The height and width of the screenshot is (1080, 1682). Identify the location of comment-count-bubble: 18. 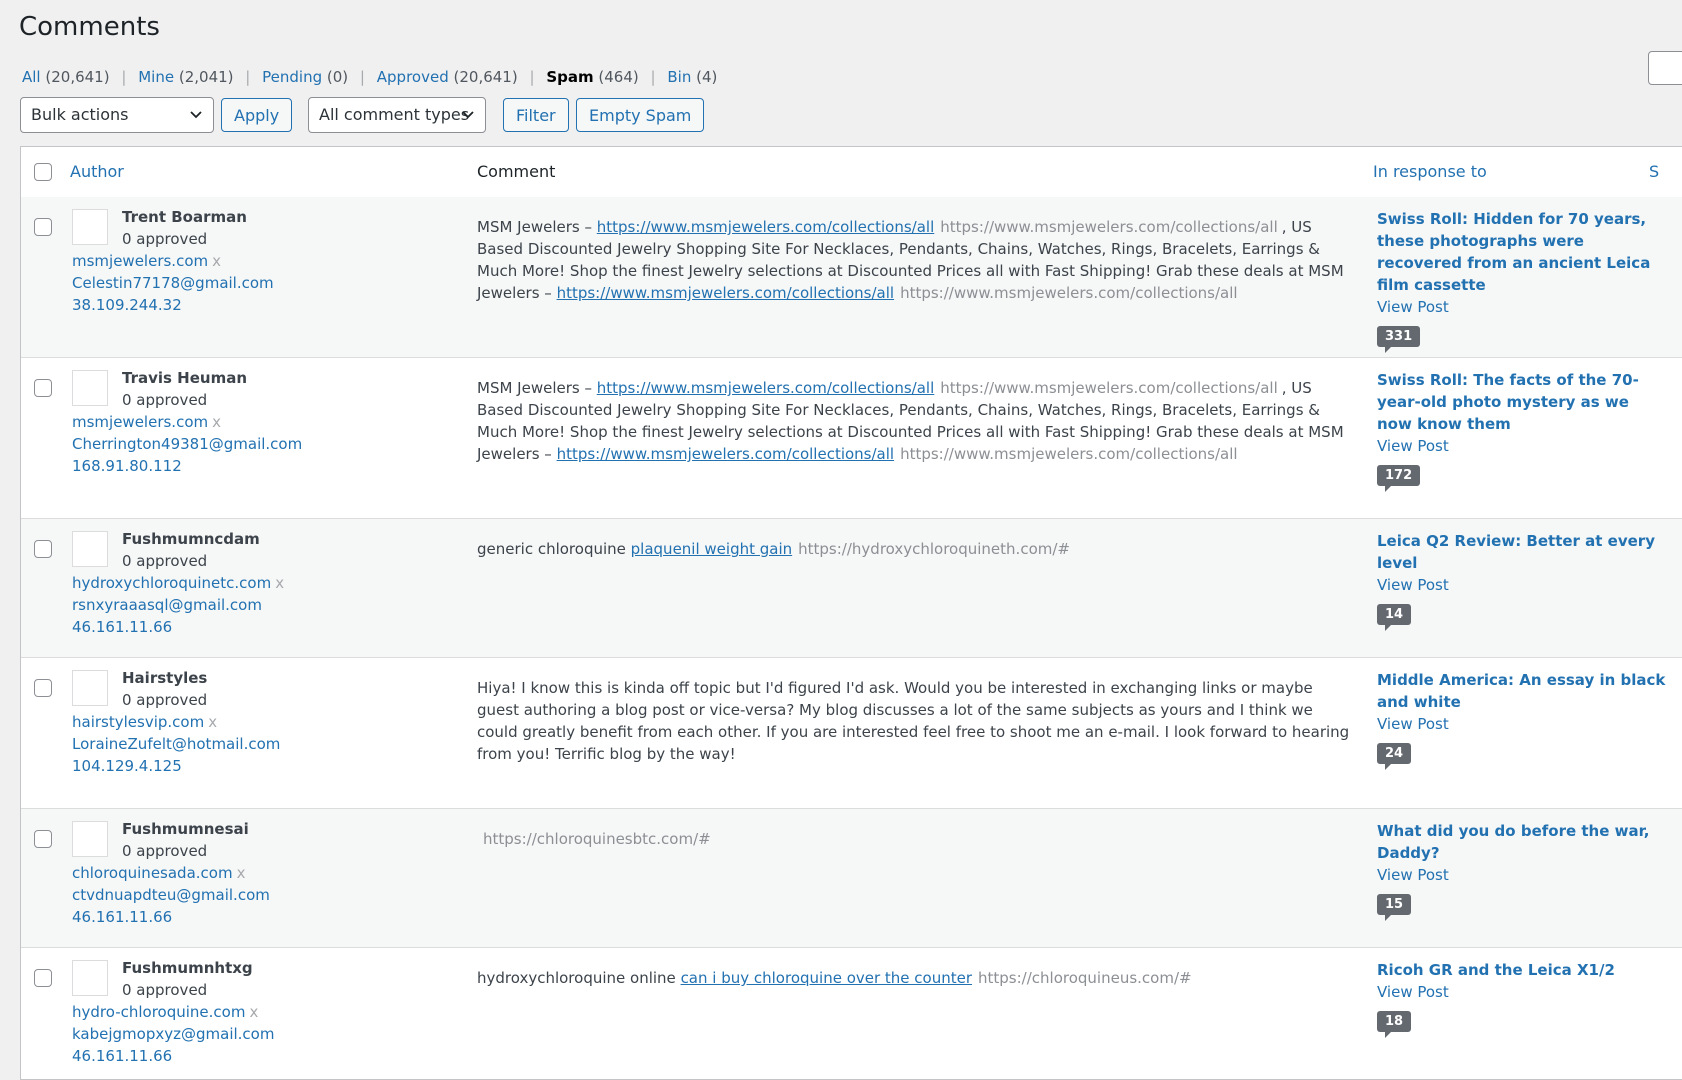
(1394, 1024).